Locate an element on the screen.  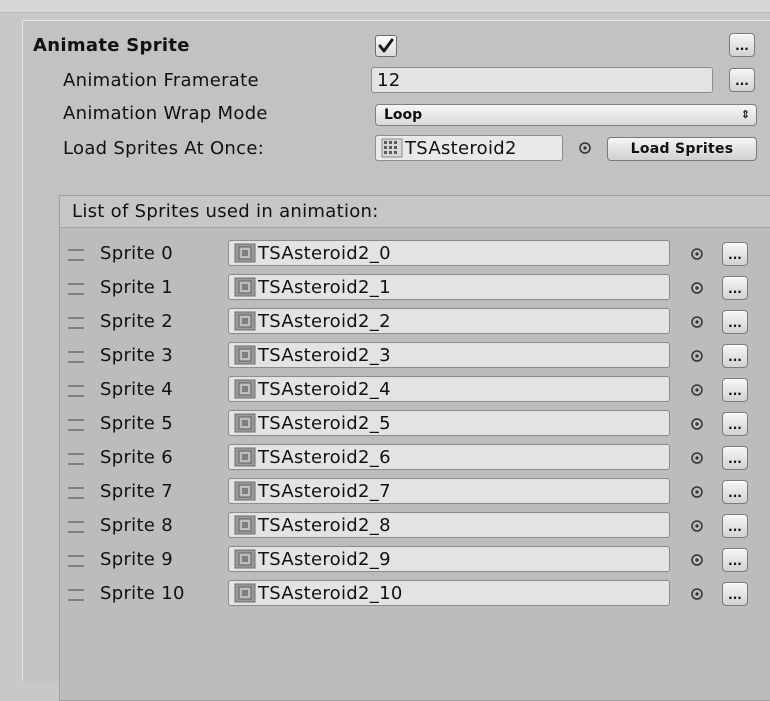
sprite-row-label: Sprite 4 is located at coordinates (136, 389).